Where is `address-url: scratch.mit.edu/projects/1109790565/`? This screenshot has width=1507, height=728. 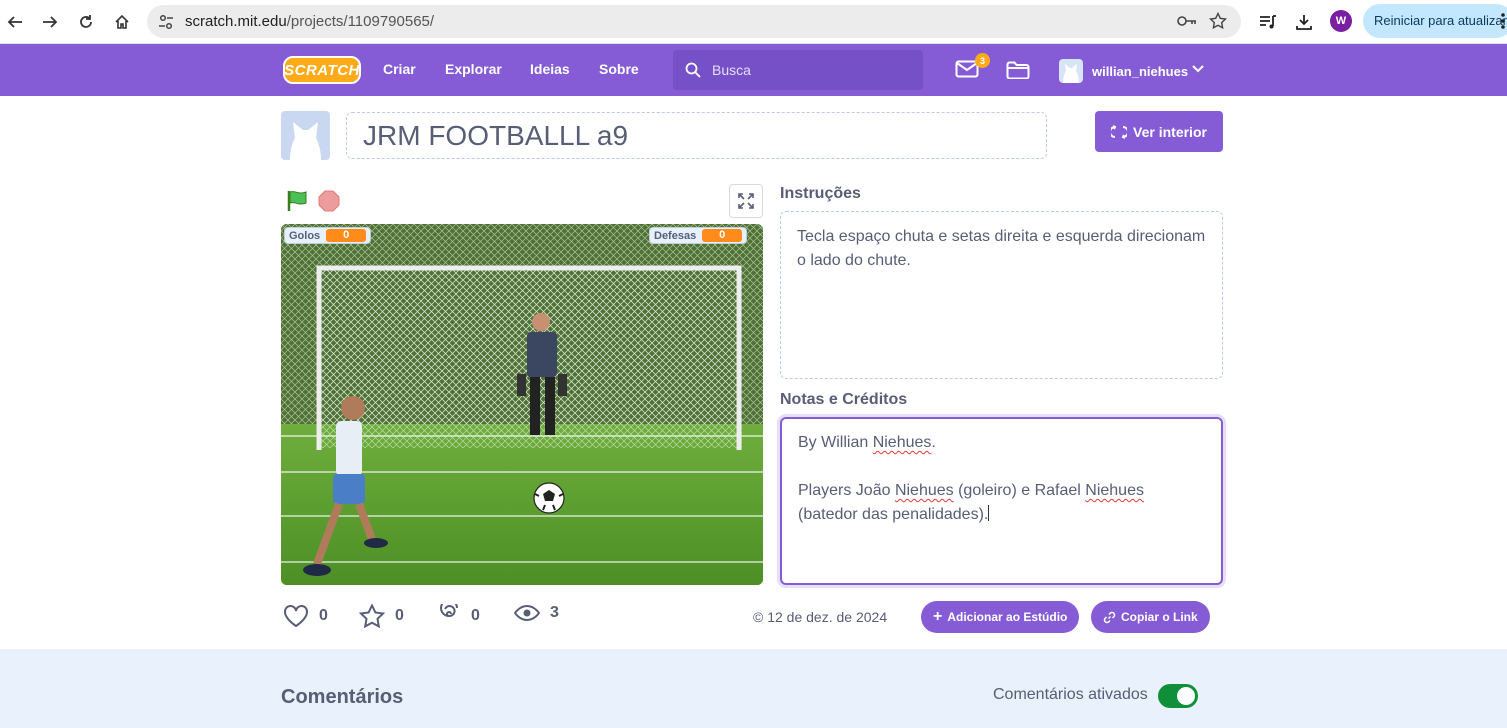
address-url: scratch.mit.edu/projects/1109790565/ is located at coordinates (310, 21).